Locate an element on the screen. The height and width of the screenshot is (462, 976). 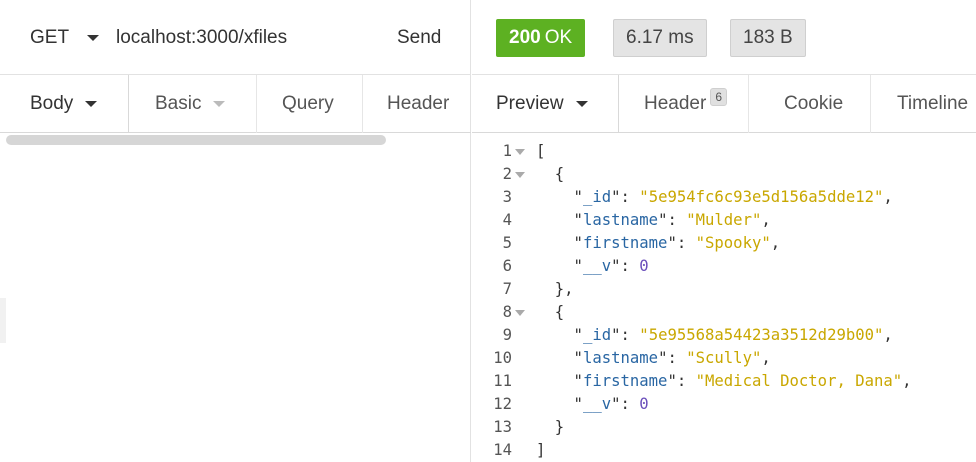
tab-query-label: Query is located at coordinates (308, 103).